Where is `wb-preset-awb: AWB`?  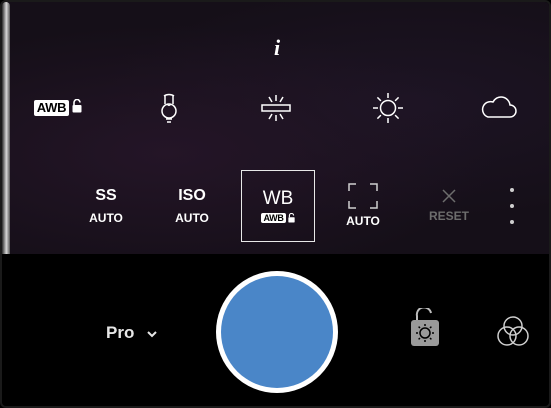 wb-preset-awb: AWB is located at coordinates (58, 108).